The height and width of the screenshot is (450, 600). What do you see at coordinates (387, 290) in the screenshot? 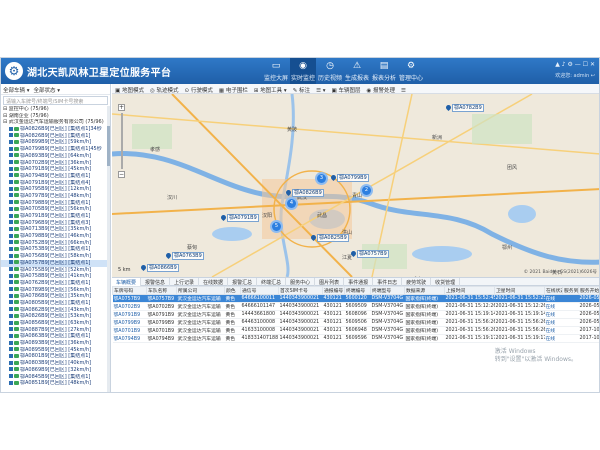
I see `column-header: 终端型号` at bounding box center [387, 290].